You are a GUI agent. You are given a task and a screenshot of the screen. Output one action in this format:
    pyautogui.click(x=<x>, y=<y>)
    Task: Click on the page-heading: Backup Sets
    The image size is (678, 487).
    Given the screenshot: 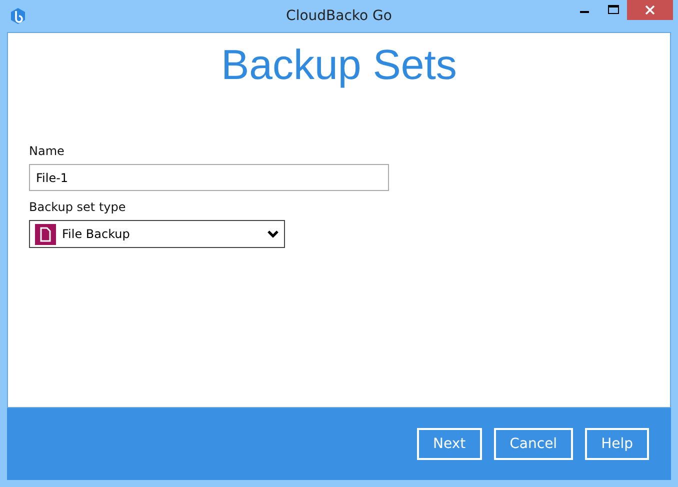 What is the action you would take?
    pyautogui.click(x=339, y=65)
    